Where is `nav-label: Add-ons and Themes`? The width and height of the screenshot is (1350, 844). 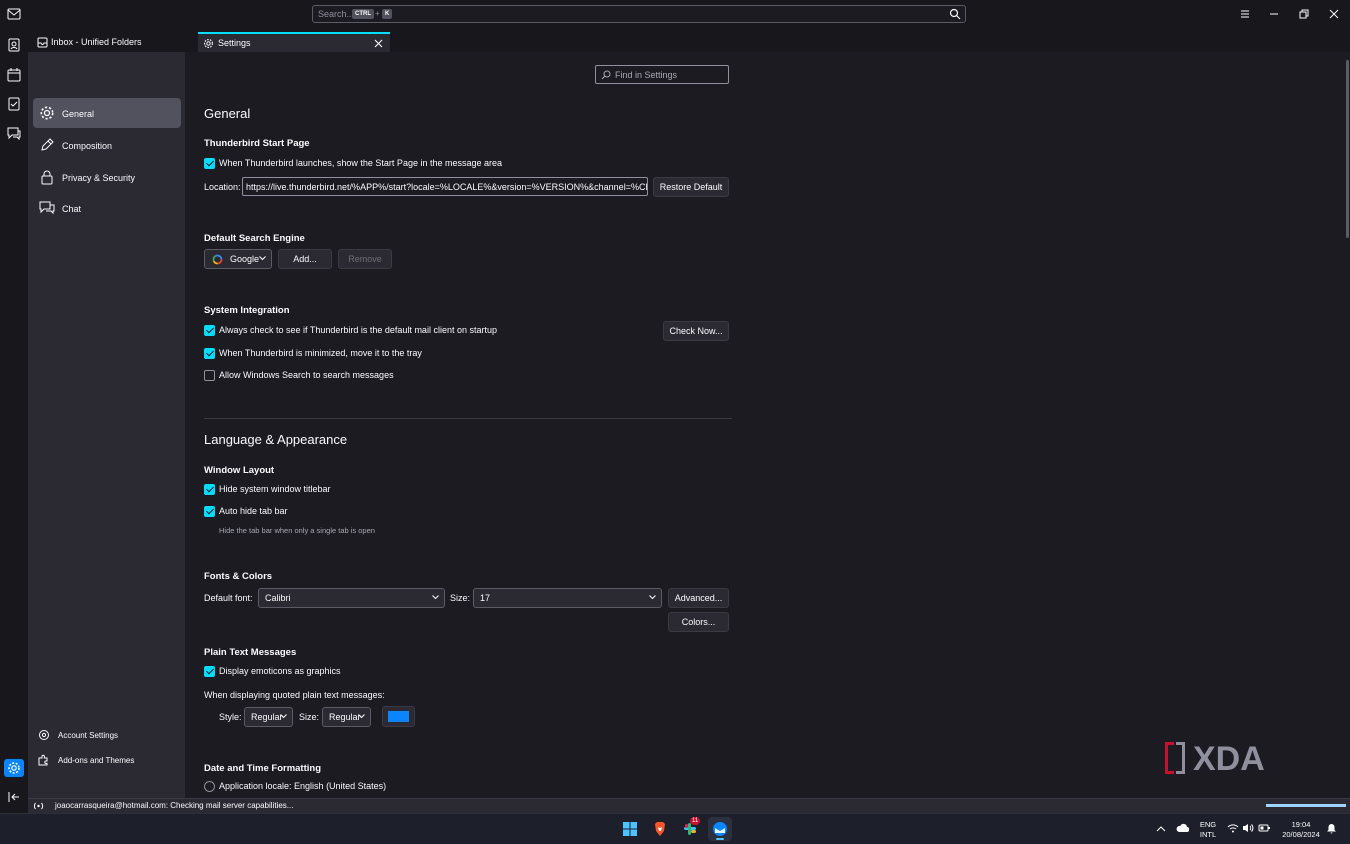
nav-label: Add-ons and Themes is located at coordinates (96, 760).